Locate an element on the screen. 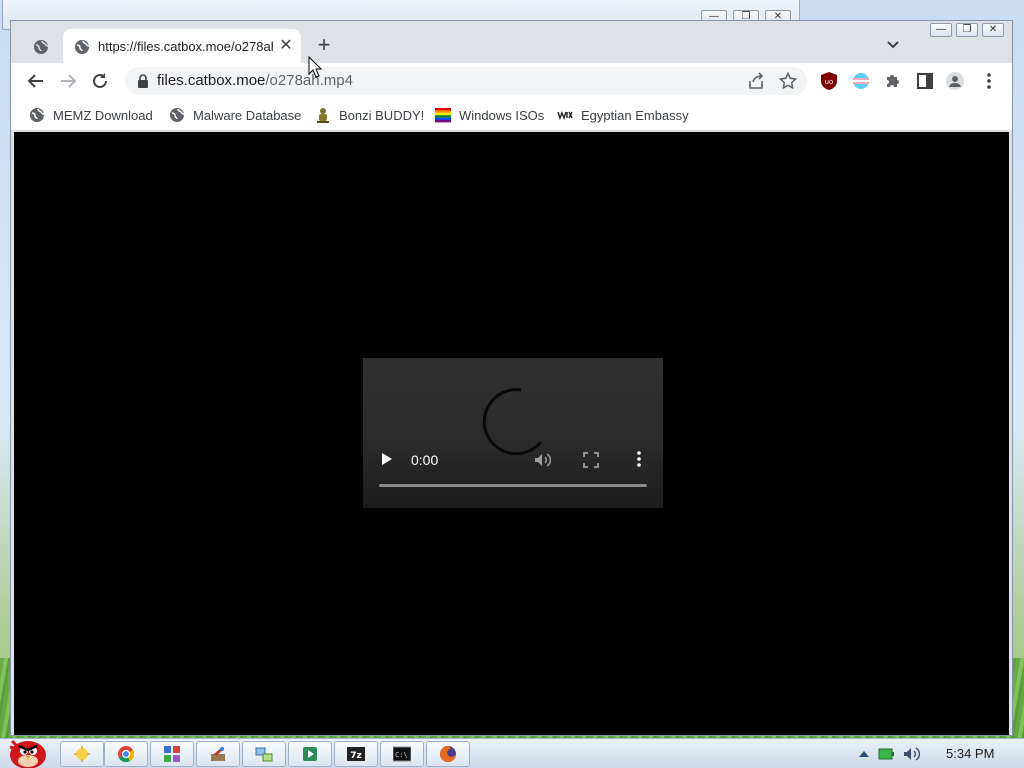 The height and width of the screenshot is (768, 1024). play-icon is located at coordinates (387, 459).